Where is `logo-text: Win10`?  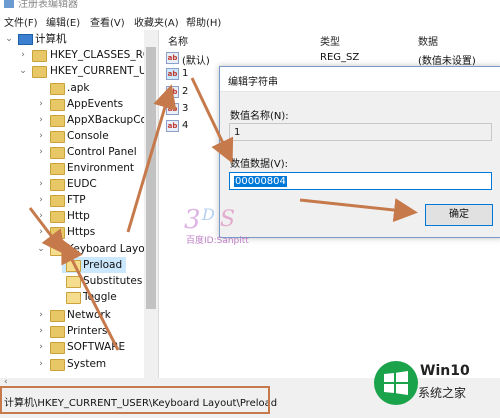 logo-text: Win10 is located at coordinates (445, 371).